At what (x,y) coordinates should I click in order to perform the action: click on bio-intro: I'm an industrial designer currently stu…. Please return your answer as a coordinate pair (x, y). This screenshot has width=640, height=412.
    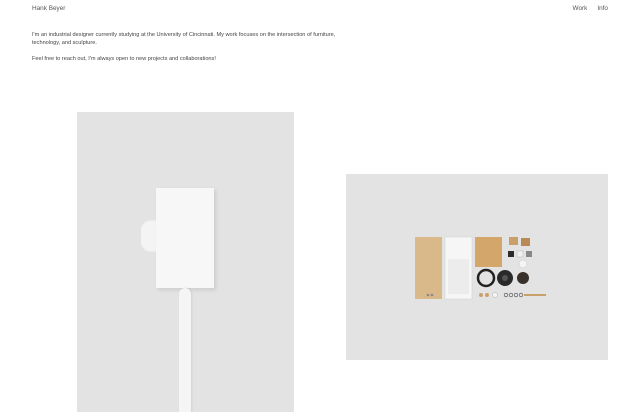
    Looking at the image, I should click on (184, 39).